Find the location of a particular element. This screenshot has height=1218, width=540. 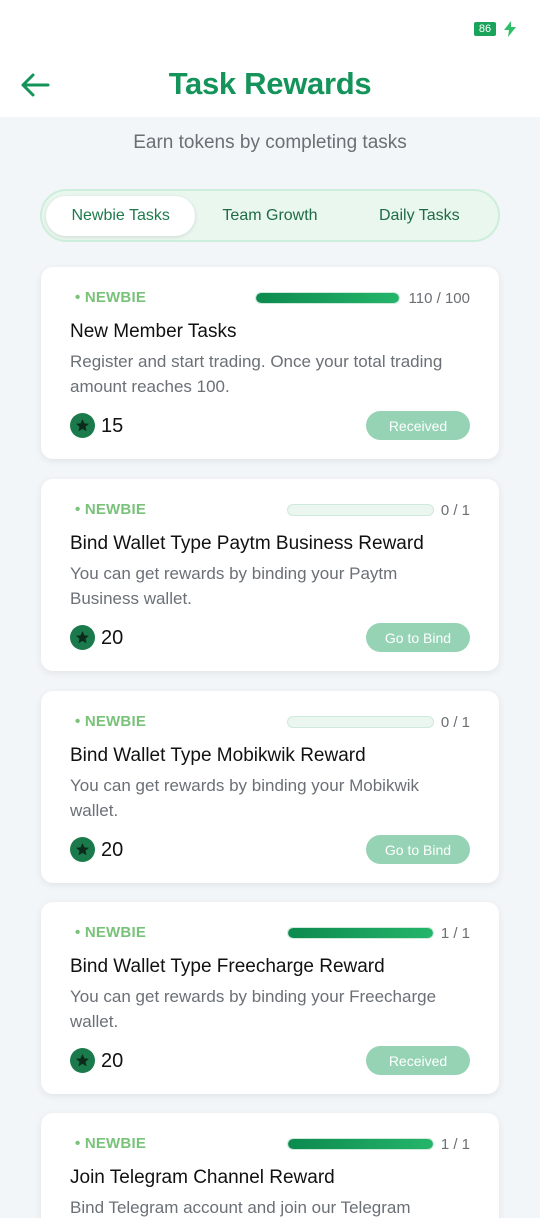

task-title: Bind Wallet Type Mobikwik Reward is located at coordinates (218, 755).